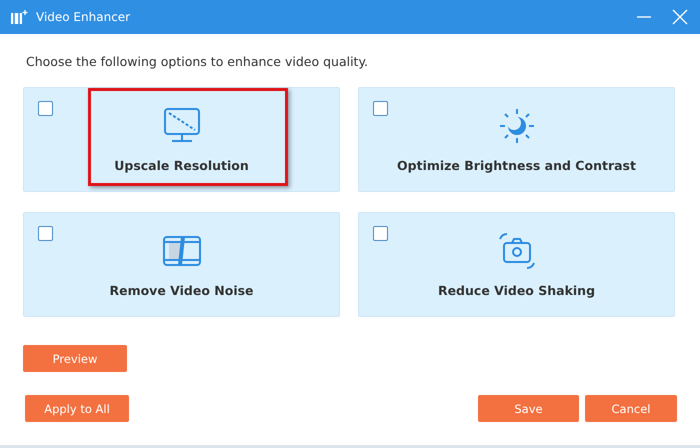  What do you see at coordinates (517, 290) in the screenshot?
I see `option-label: Reduce Video Shaking` at bounding box center [517, 290].